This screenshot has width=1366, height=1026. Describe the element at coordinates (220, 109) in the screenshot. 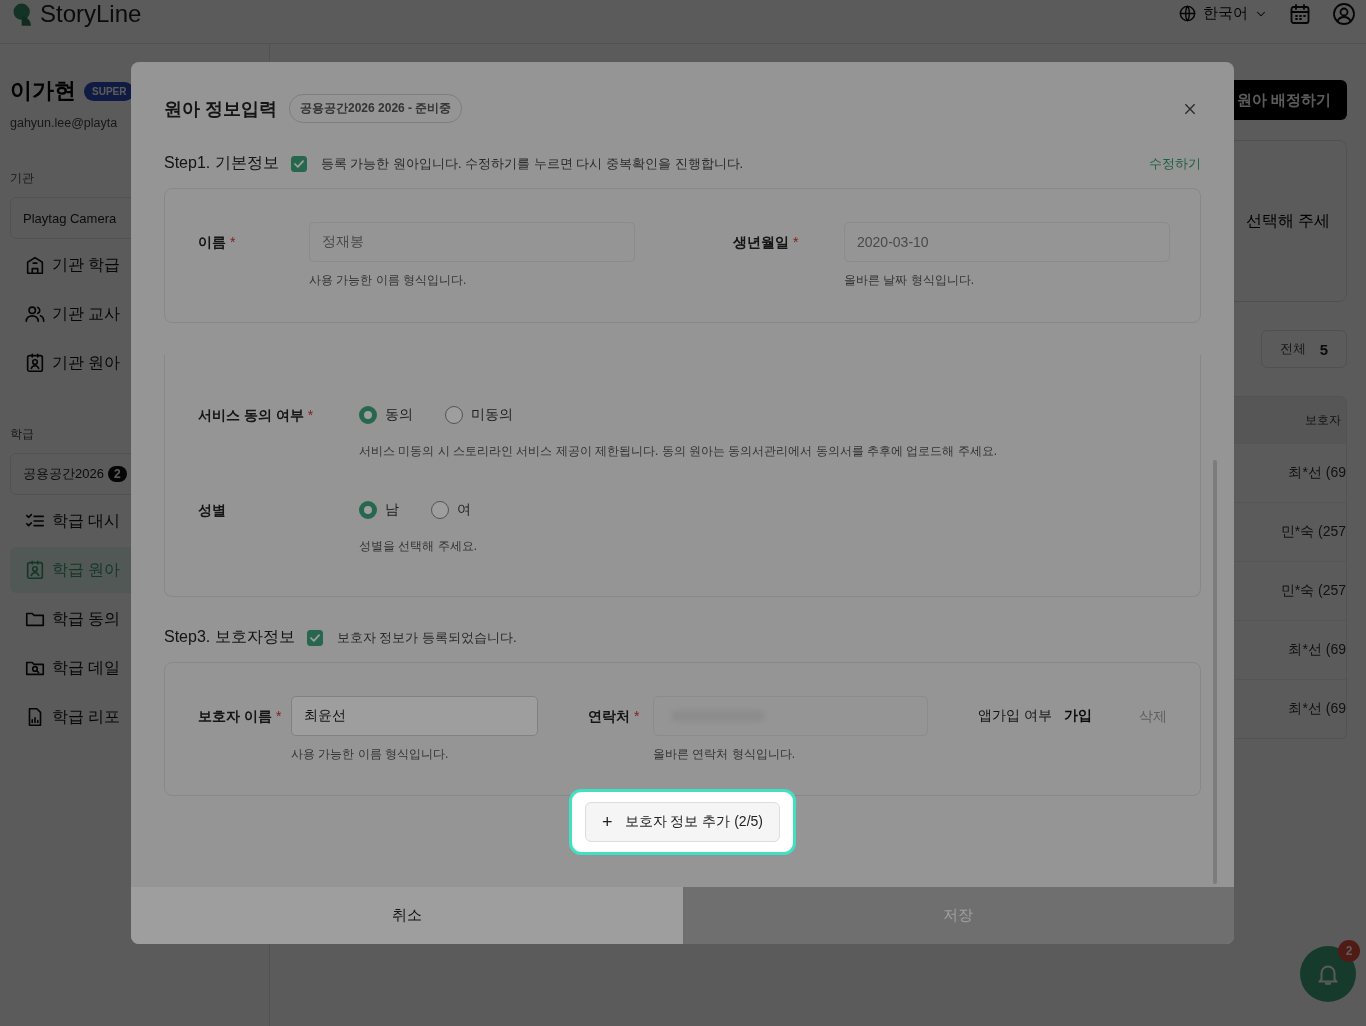

I see `modal-title: 원아 정보입력` at that location.